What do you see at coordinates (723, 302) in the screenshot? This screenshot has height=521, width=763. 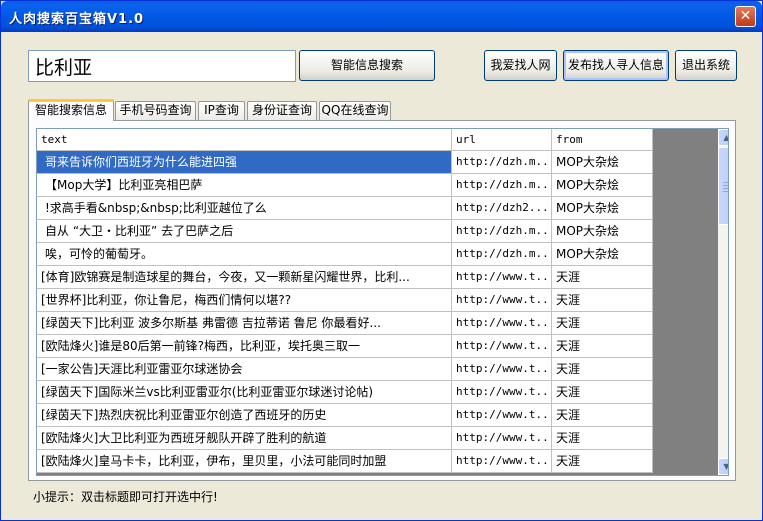 I see `vertical-scrollbar: ▲ ▼` at bounding box center [723, 302].